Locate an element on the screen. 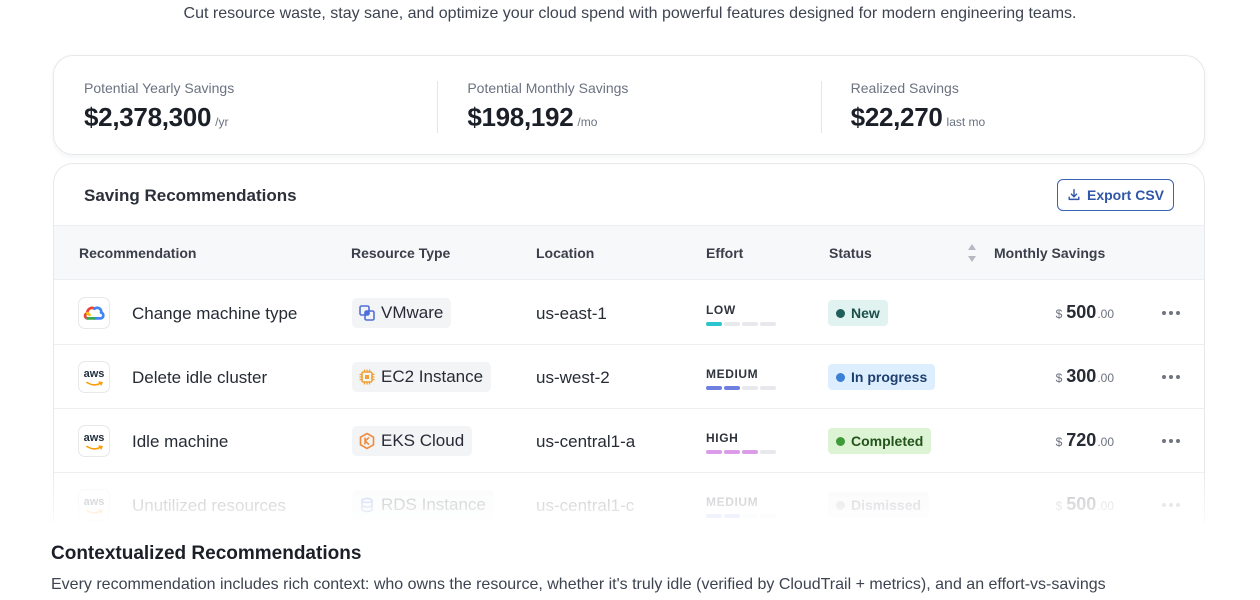  resource-type-label: EC2 Instance is located at coordinates (432, 376).